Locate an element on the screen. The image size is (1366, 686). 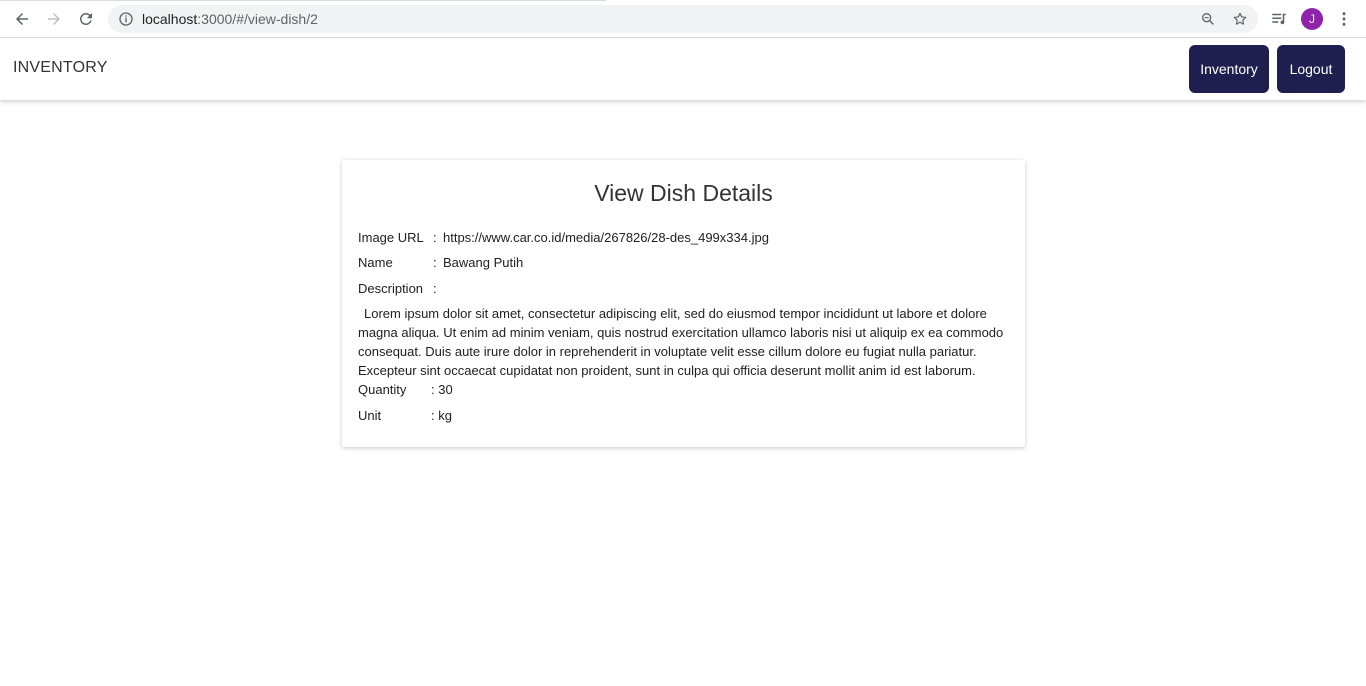
unit-value: : kg is located at coordinates (441, 415).